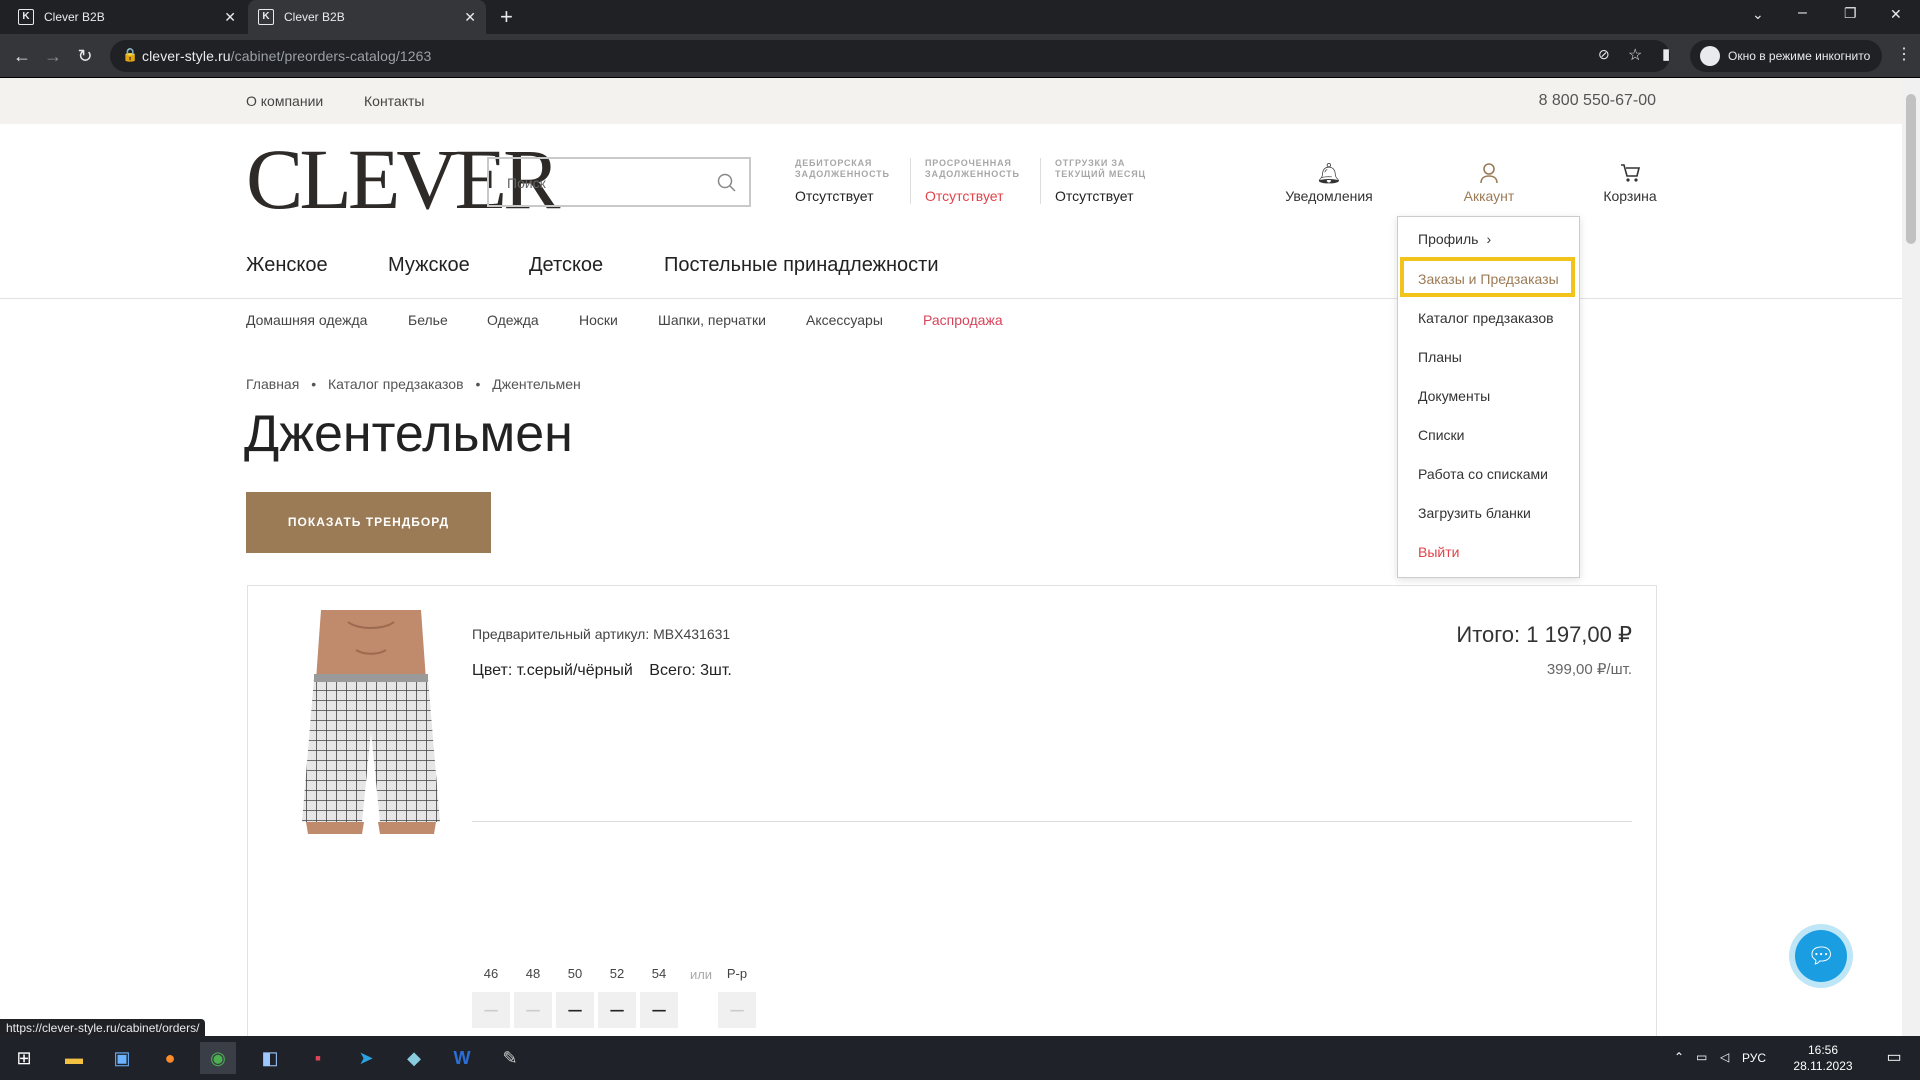 Image resolution: width=1920 pixels, height=1080 pixels. What do you see at coordinates (414, 1058) in the screenshot?
I see `notes-app-icon: ◆` at bounding box center [414, 1058].